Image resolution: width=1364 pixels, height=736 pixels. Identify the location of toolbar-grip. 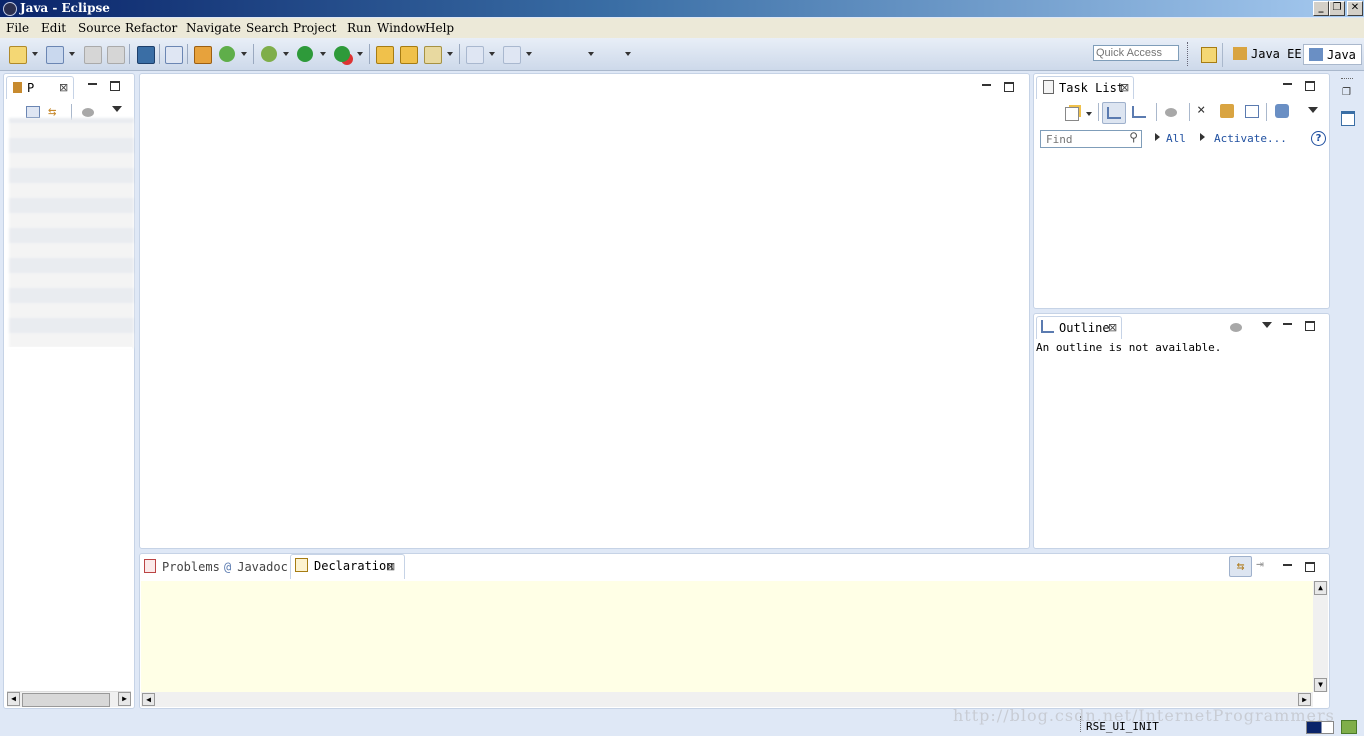
(1188, 54).